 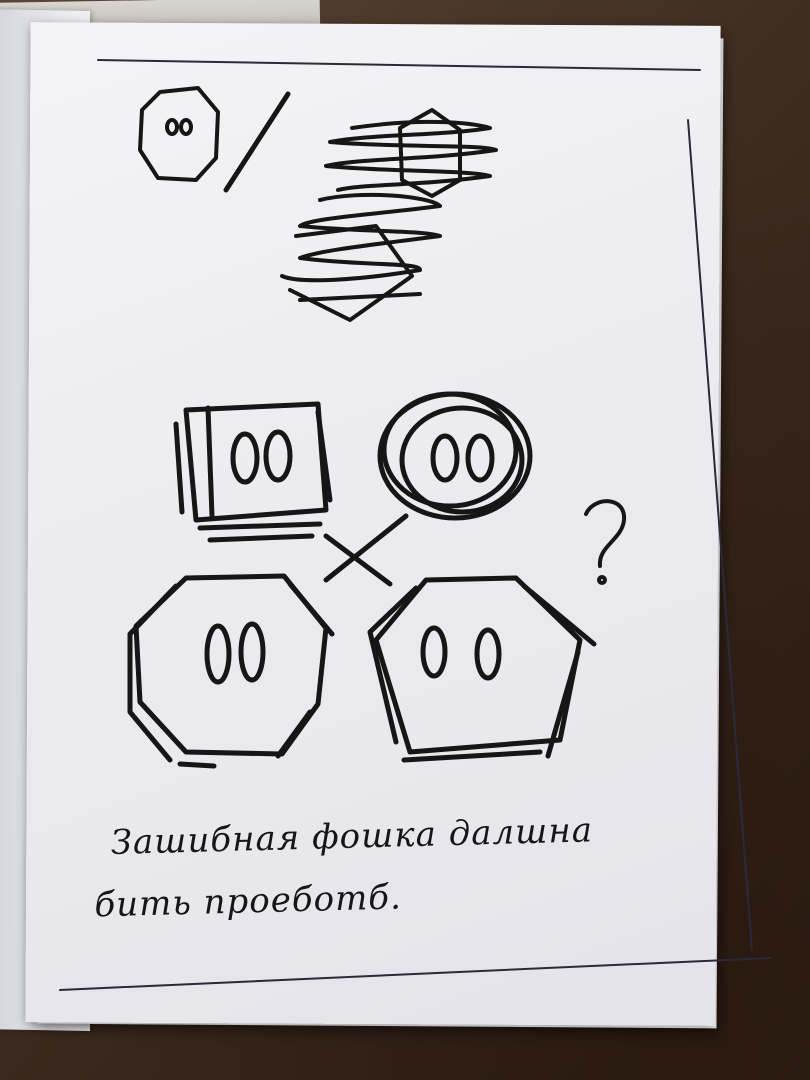 What do you see at coordinates (253, 472) in the screenshot?
I see `square-face` at bounding box center [253, 472].